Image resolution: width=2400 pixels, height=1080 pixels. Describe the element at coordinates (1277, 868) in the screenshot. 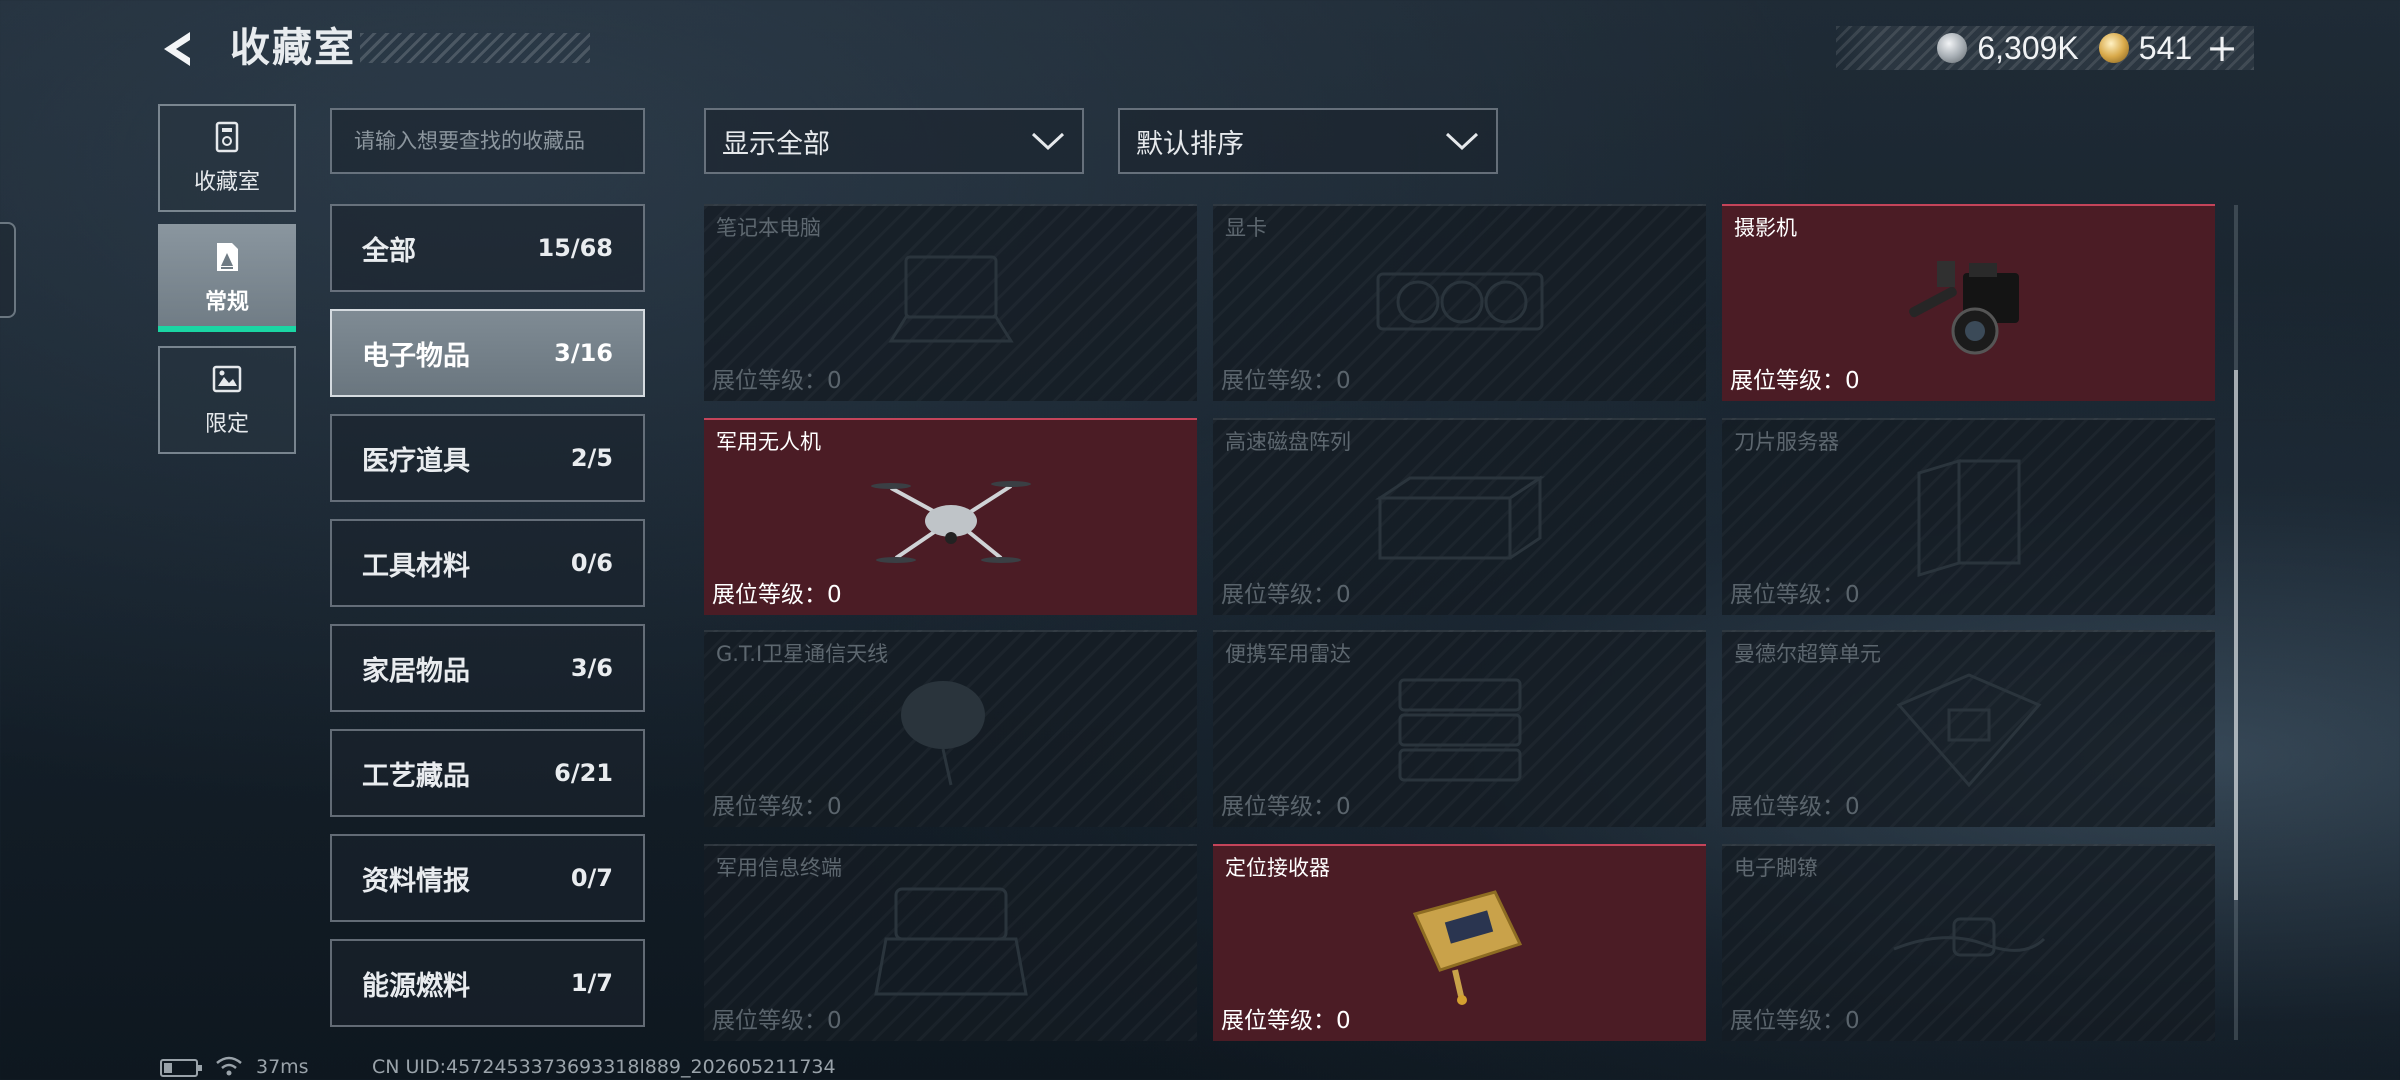

I see `item-name: 定位接收器` at that location.